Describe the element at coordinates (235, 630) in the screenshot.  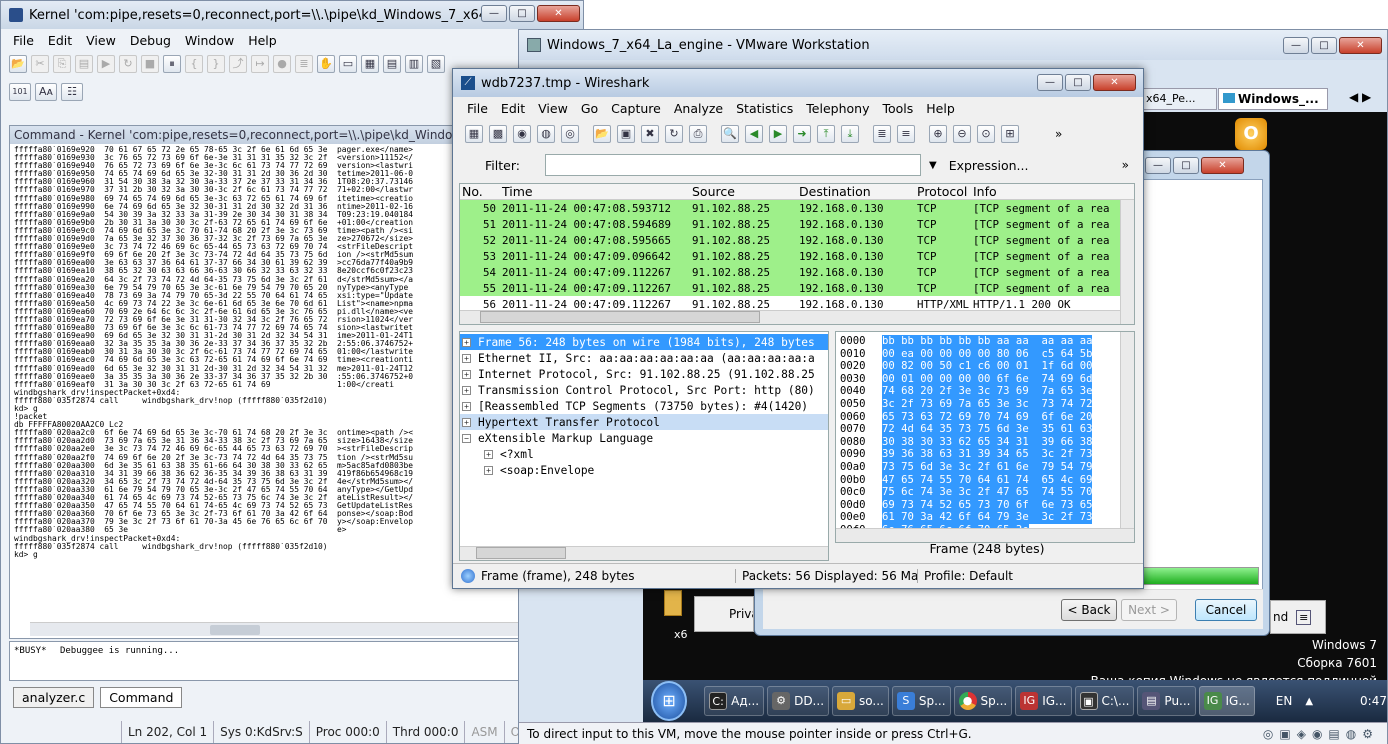
I see `command-hscroll-thumb` at that location.